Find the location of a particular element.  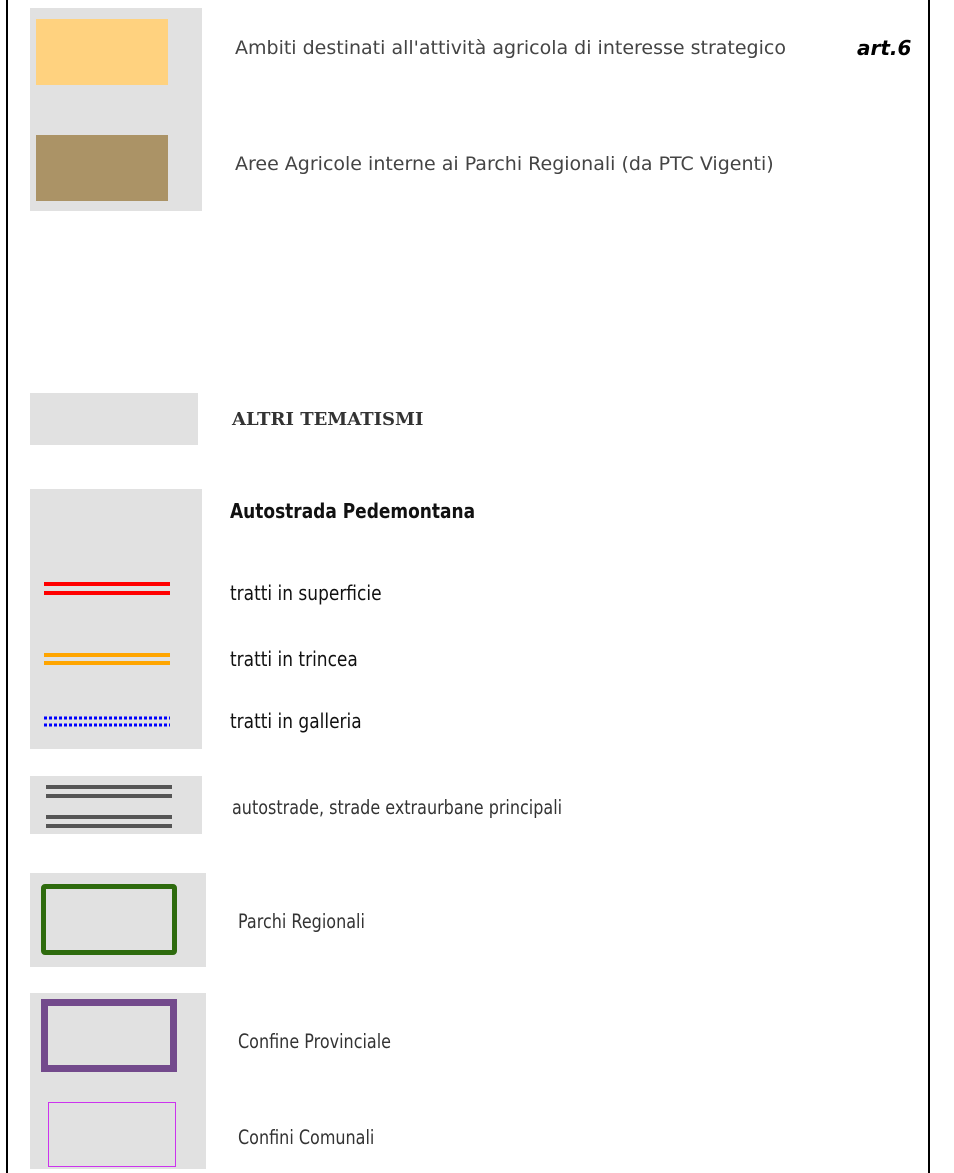

provincial-border-label: Confine Provinciale is located at coordinates (315, 1041).